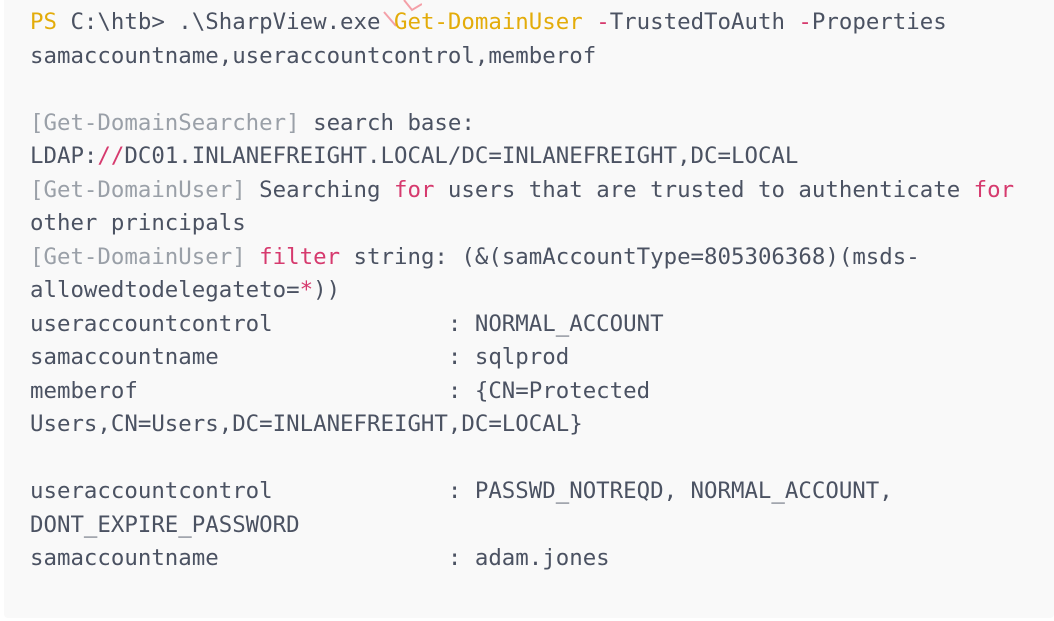 This screenshot has width=1054, height=621. I want to click on terminal-token: filter, so click(300, 256).